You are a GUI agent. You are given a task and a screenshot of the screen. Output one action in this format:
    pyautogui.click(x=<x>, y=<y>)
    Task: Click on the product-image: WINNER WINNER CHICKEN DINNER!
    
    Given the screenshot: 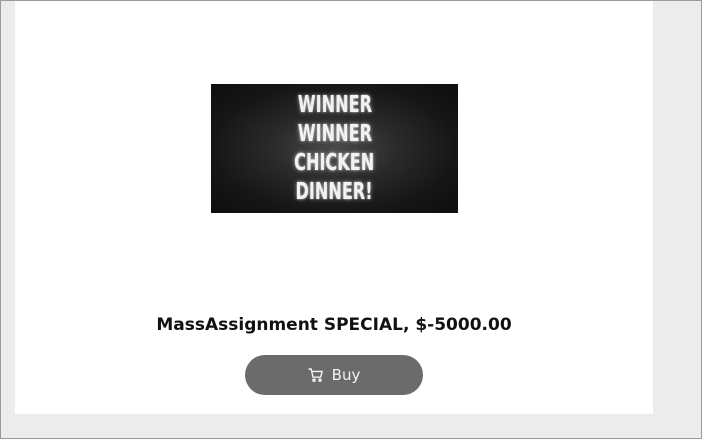 What is the action you would take?
    pyautogui.click(x=334, y=148)
    